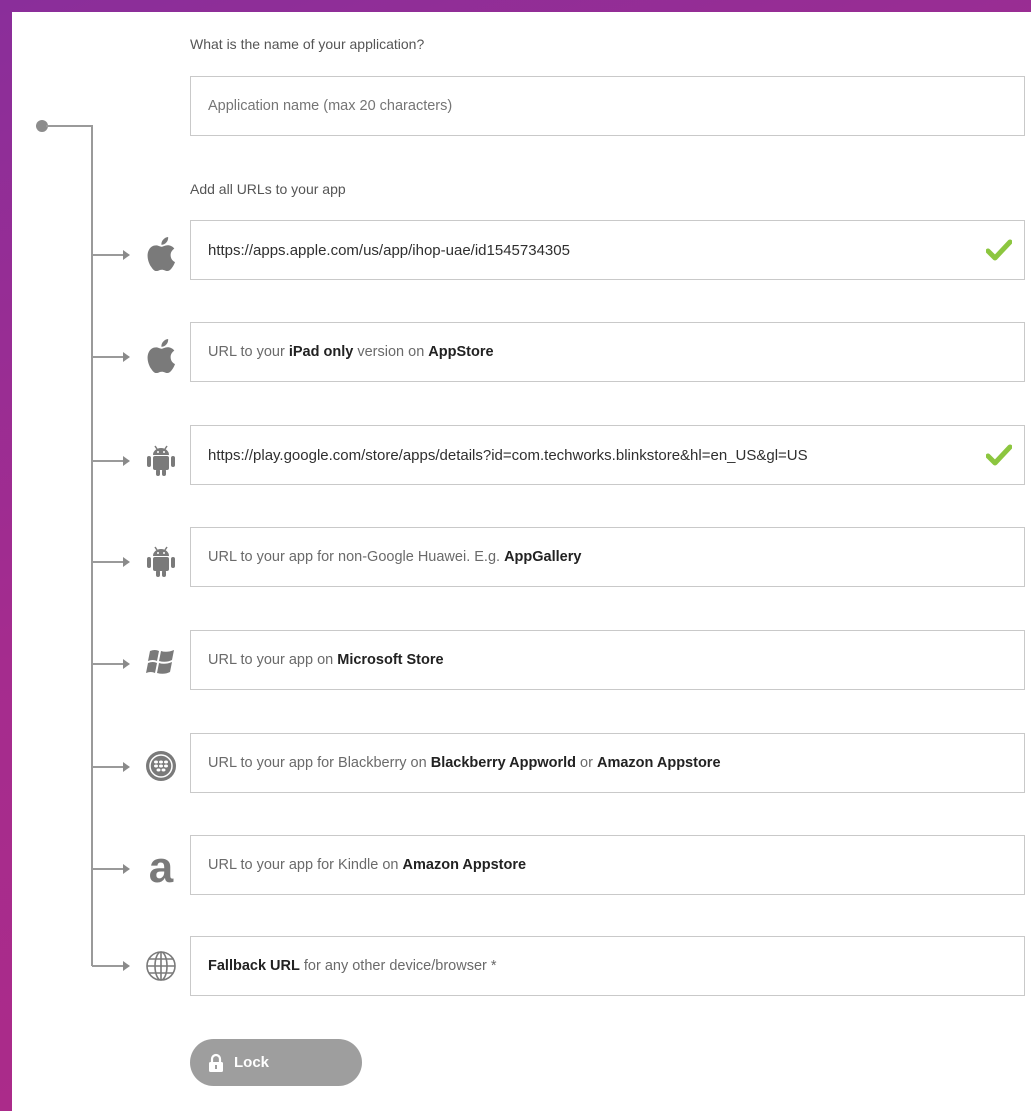 This screenshot has width=1031, height=1111. I want to click on app-name-label: What is the name of your application?, so click(307, 44).